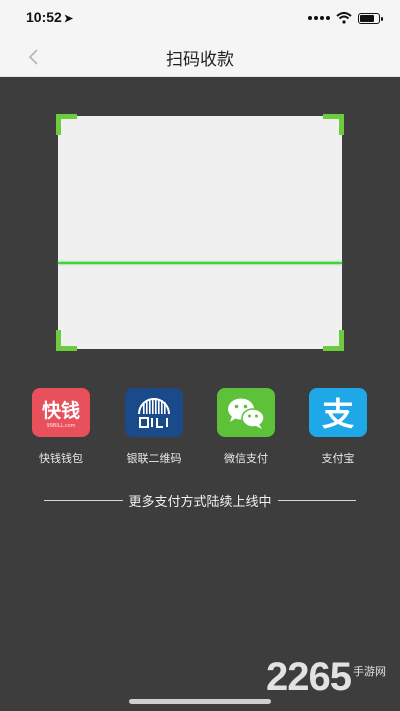  Describe the element at coordinates (246, 458) in the screenshot. I see `payment-method-label: 微信支付` at that location.